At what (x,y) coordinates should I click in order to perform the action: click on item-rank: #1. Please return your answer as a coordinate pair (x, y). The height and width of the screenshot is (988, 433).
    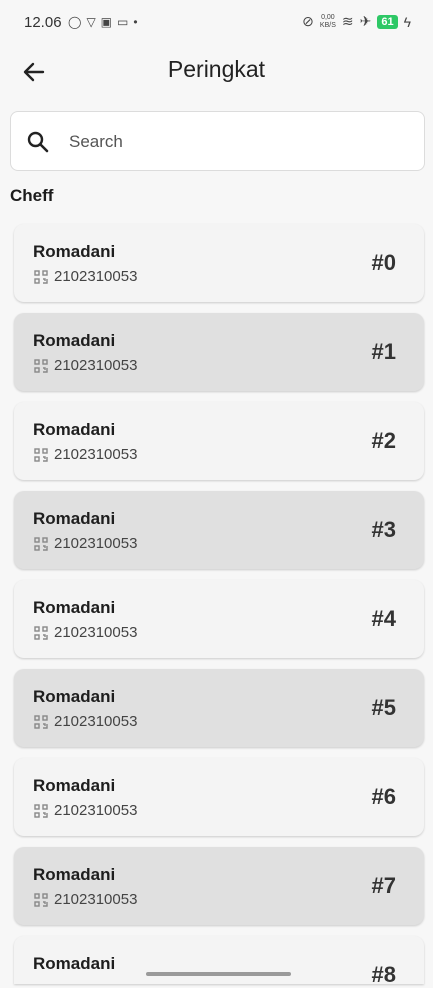
    Looking at the image, I should click on (383, 351).